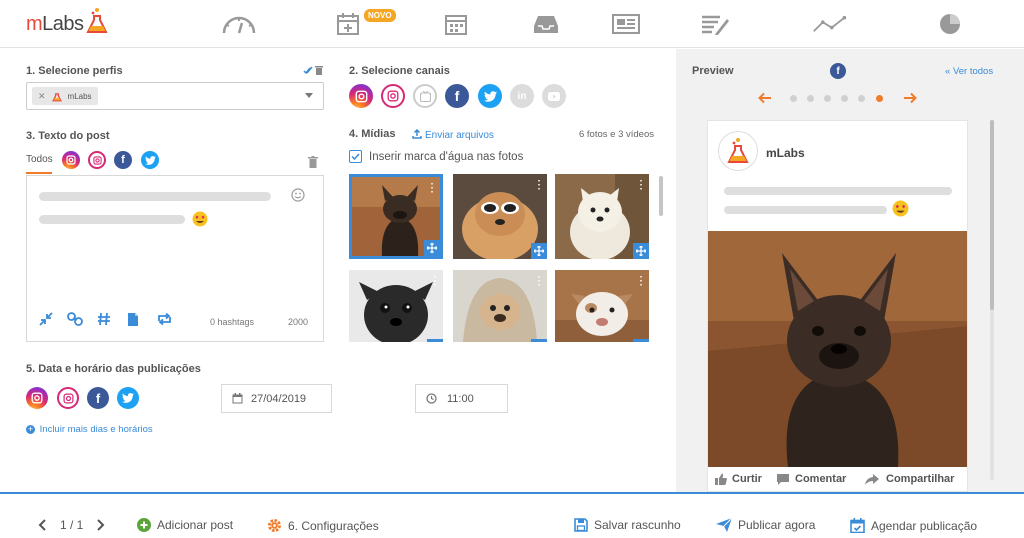  I want to click on share-button: Compartilhar, so click(909, 479).